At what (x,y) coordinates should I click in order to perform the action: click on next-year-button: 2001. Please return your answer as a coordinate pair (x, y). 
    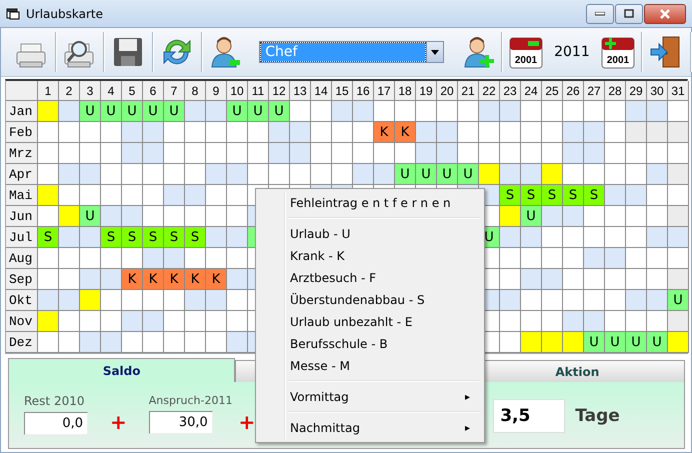
    Looking at the image, I should click on (618, 52).